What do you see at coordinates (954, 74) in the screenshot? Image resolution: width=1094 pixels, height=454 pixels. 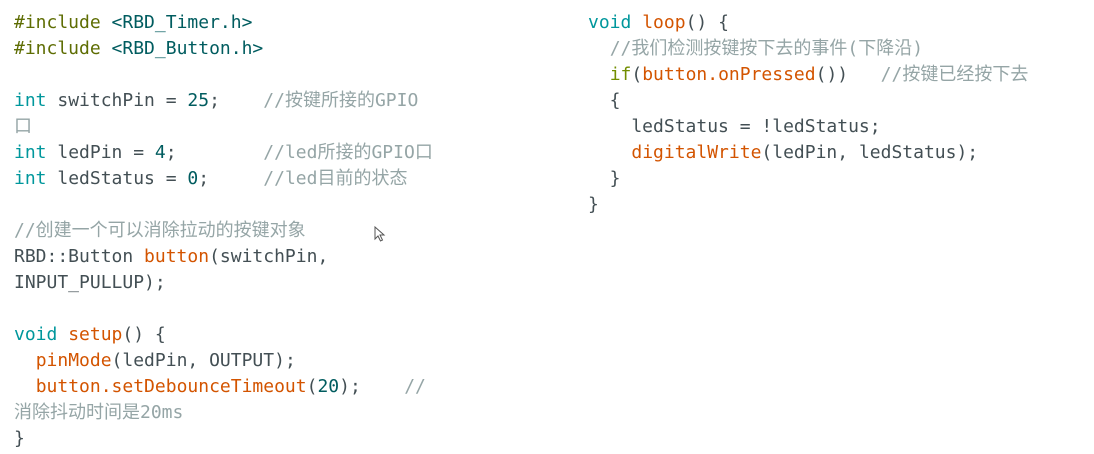 I see `code-token: //按键已经按下去` at bounding box center [954, 74].